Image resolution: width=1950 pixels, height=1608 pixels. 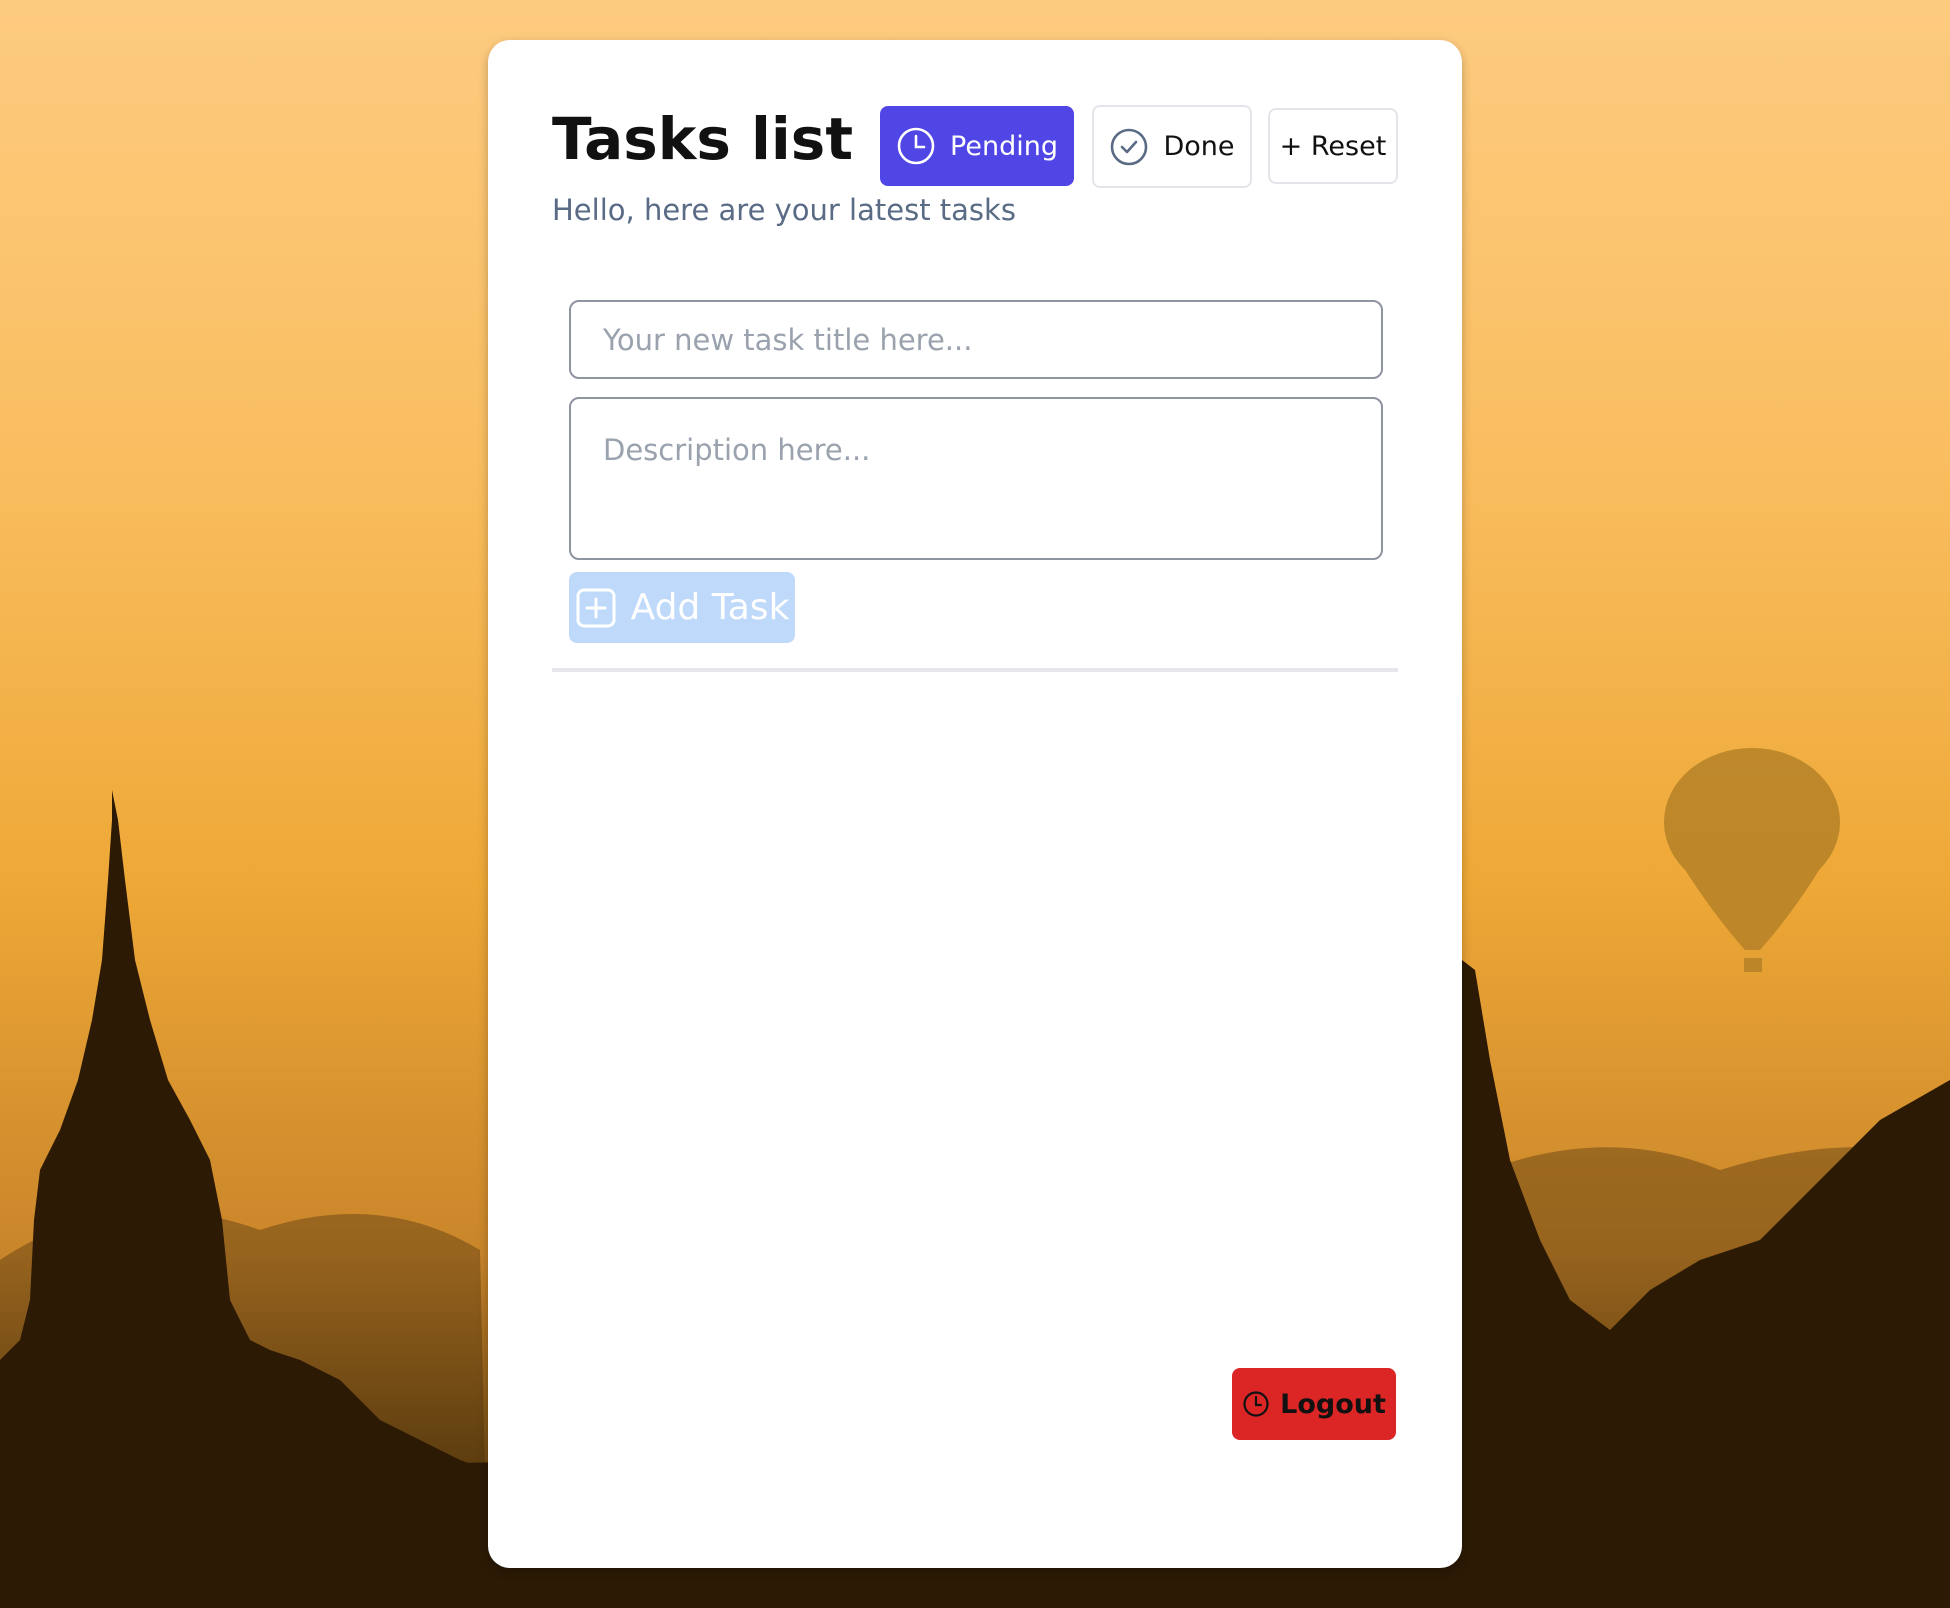 I want to click on reset-label: + Reset, so click(x=1333, y=146).